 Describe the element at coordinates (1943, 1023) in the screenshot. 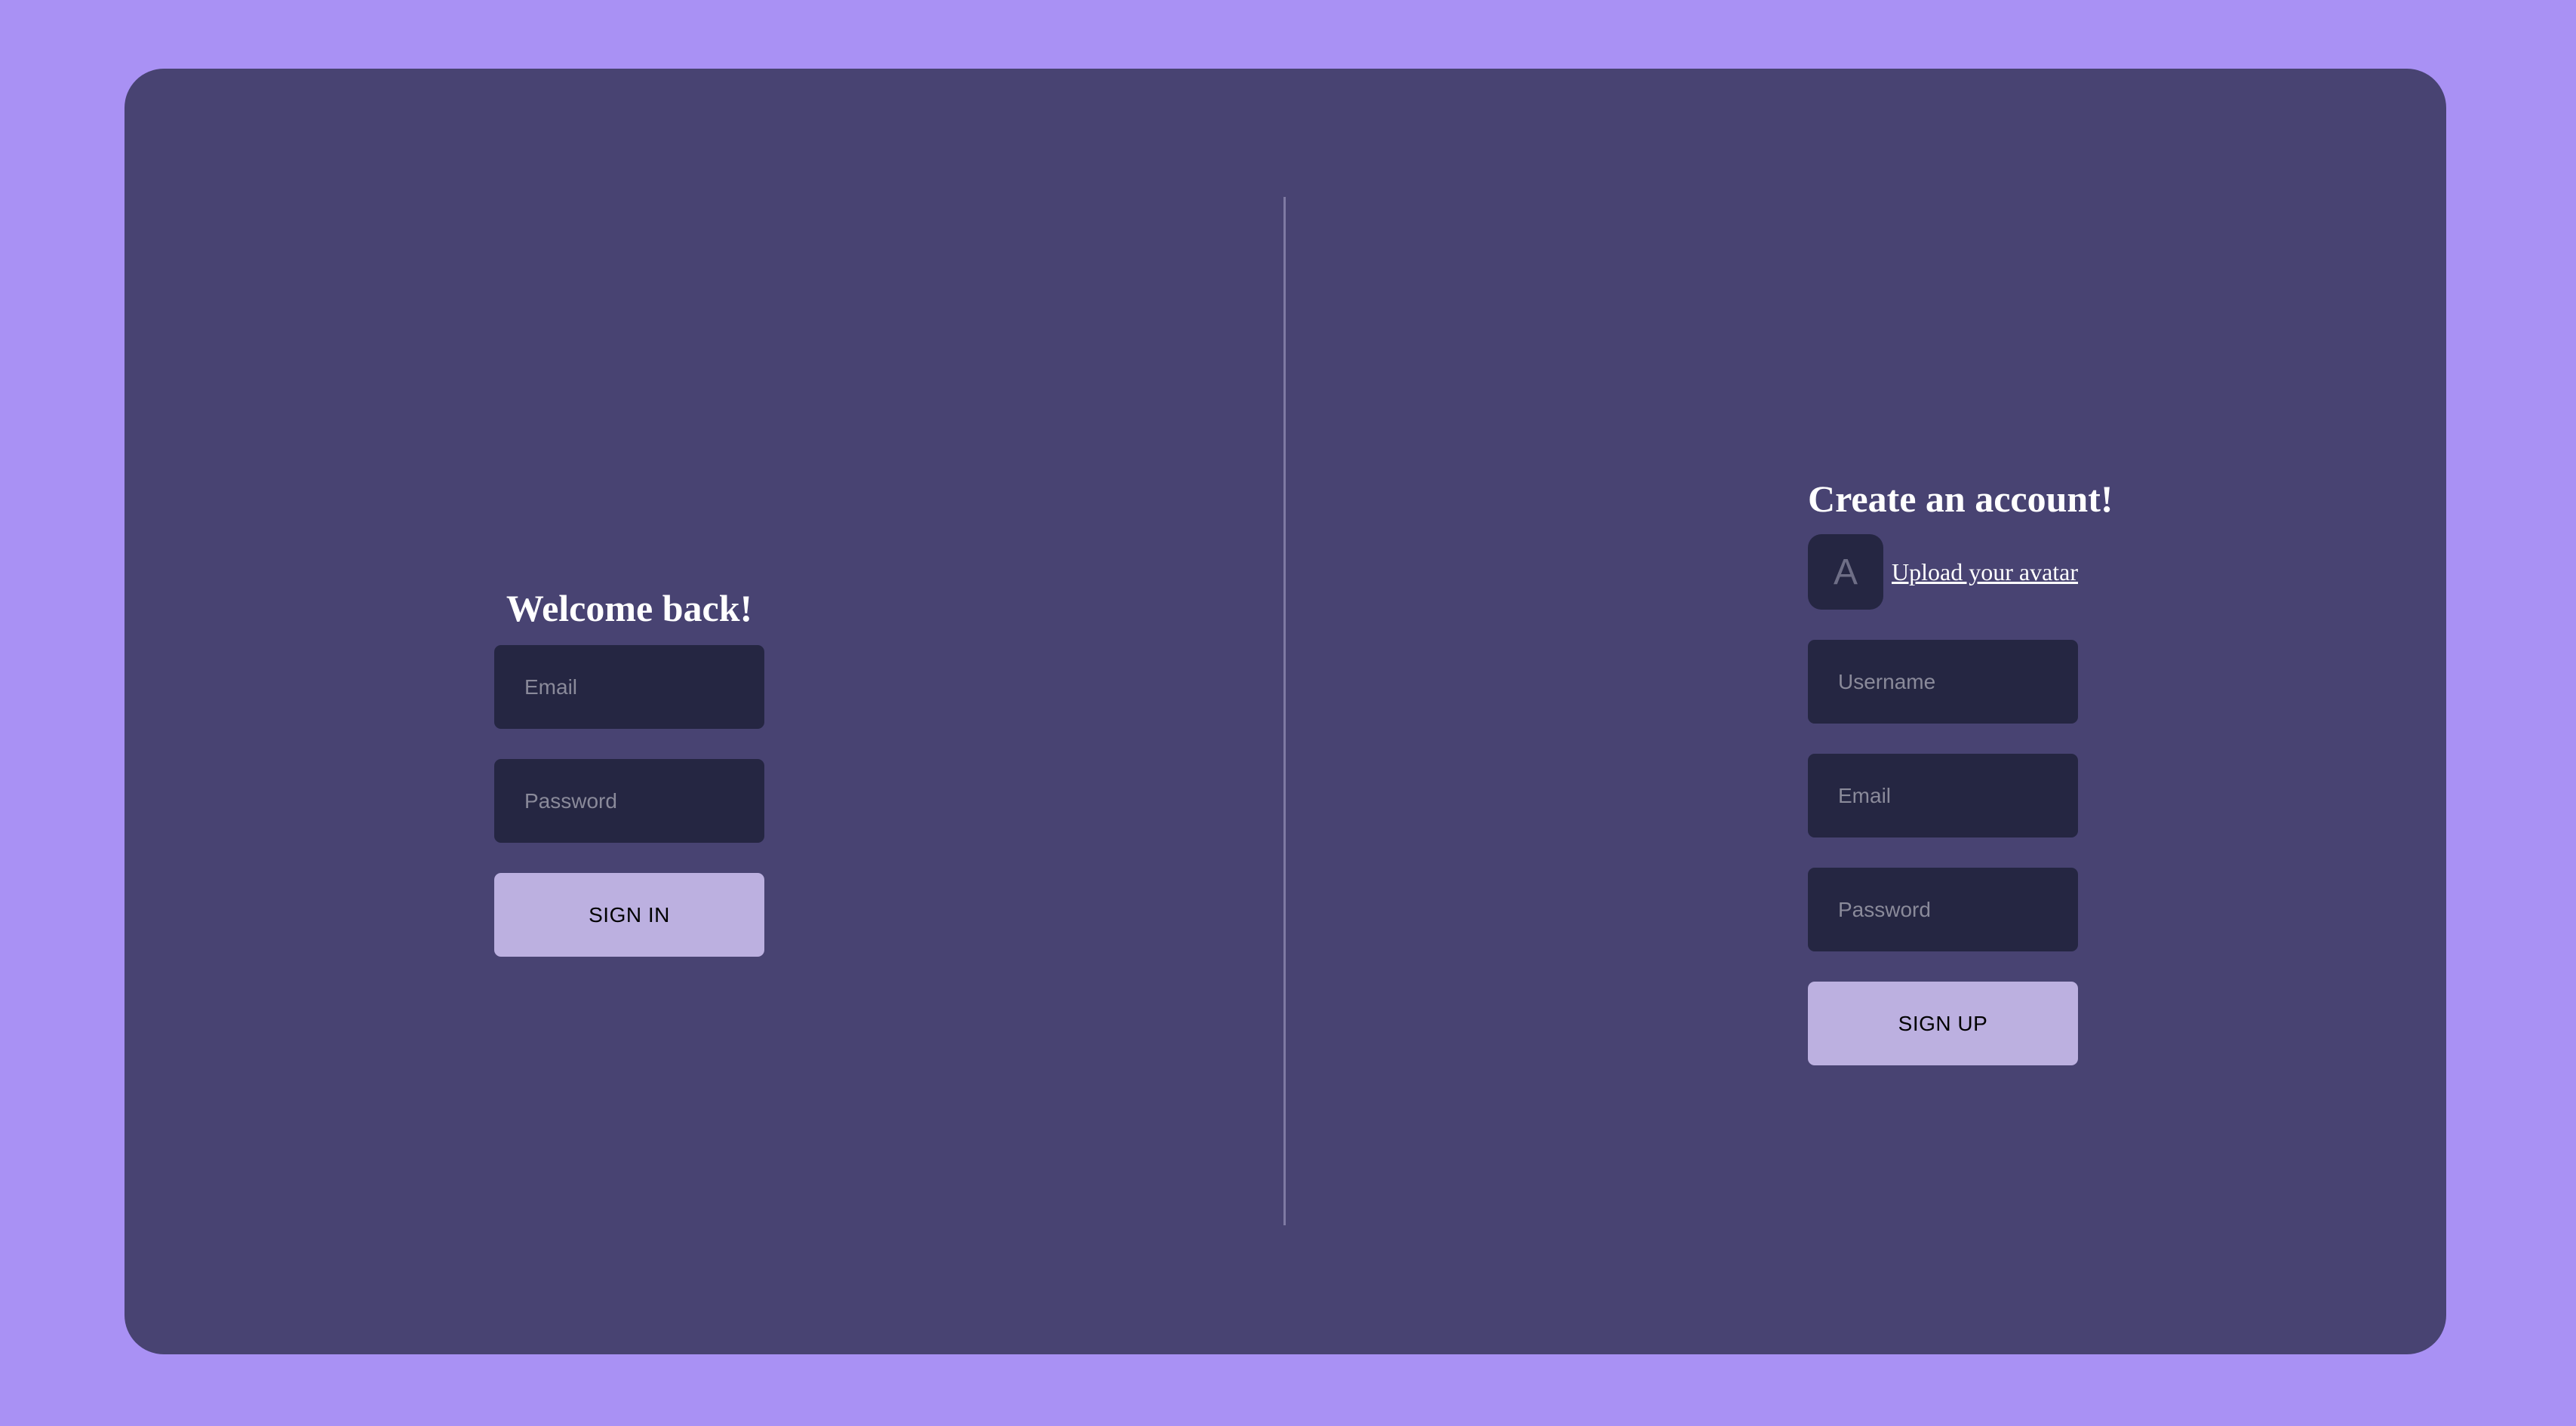

I see `sign-up-button: SIGN UP` at that location.